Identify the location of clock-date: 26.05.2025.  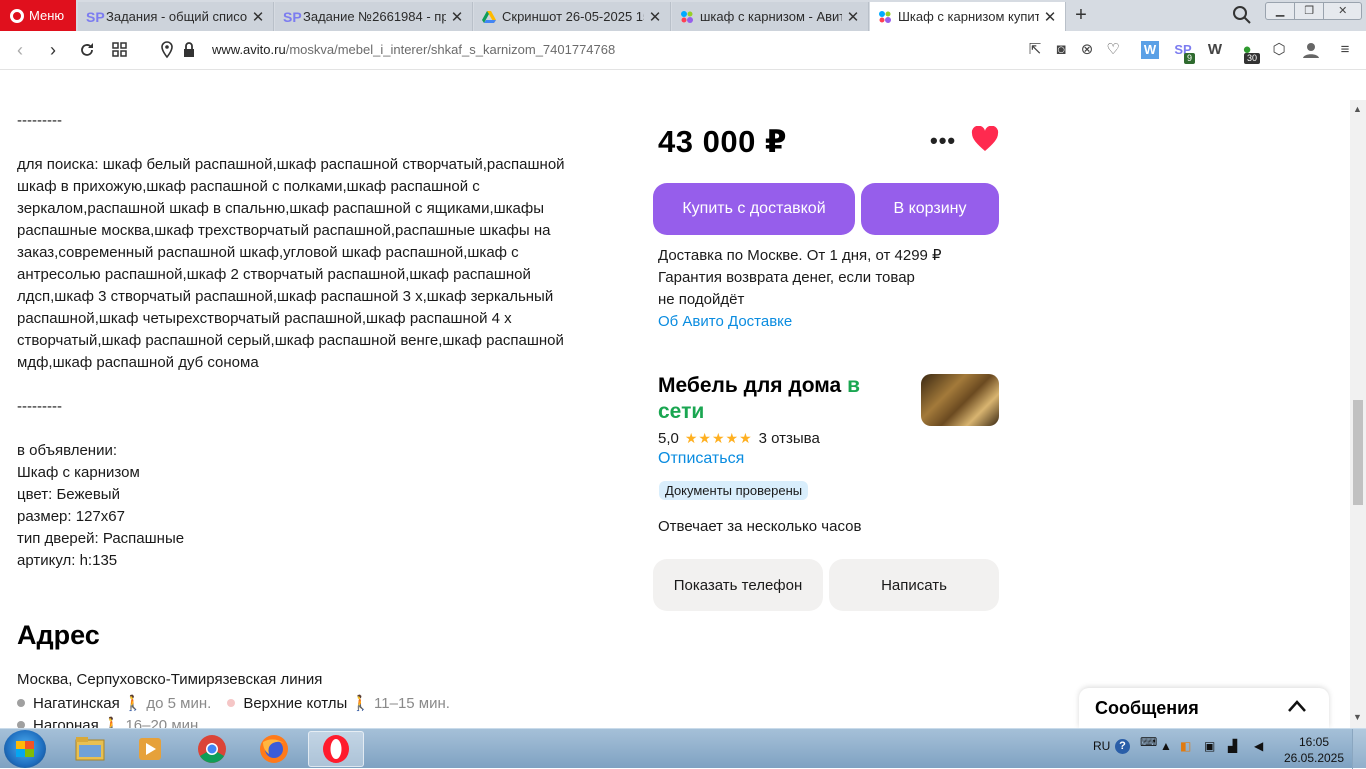
(1314, 758).